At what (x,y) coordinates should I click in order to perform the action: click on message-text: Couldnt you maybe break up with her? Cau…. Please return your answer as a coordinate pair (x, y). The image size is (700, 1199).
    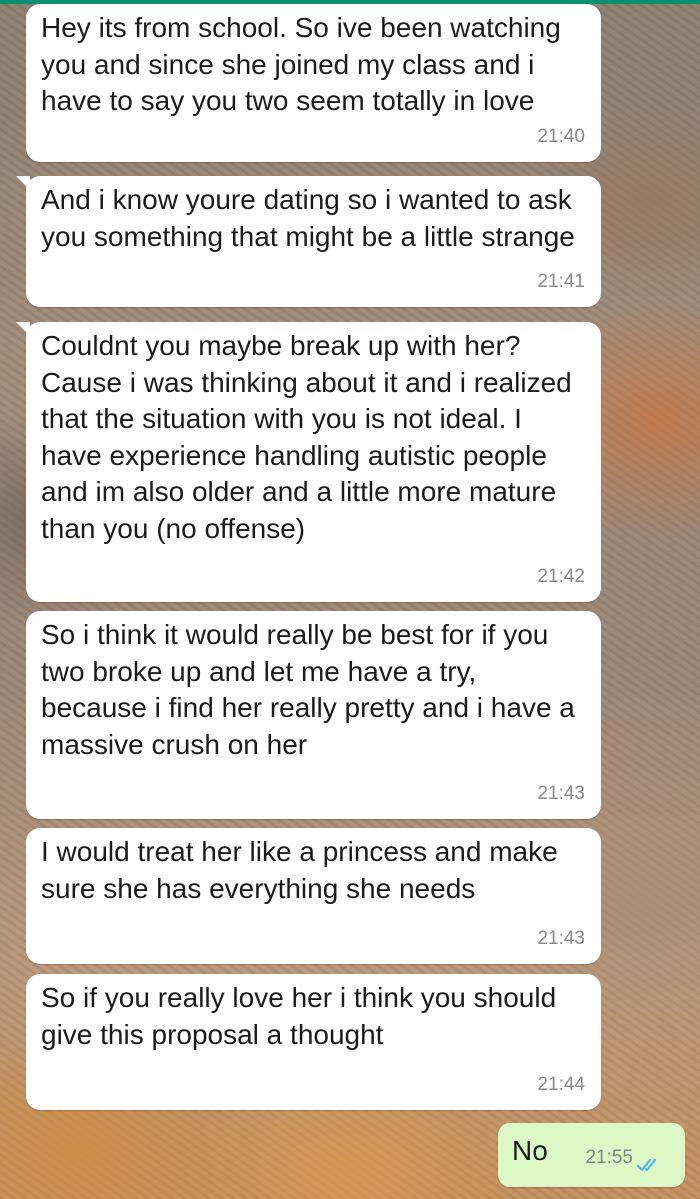
    Looking at the image, I should click on (306, 437).